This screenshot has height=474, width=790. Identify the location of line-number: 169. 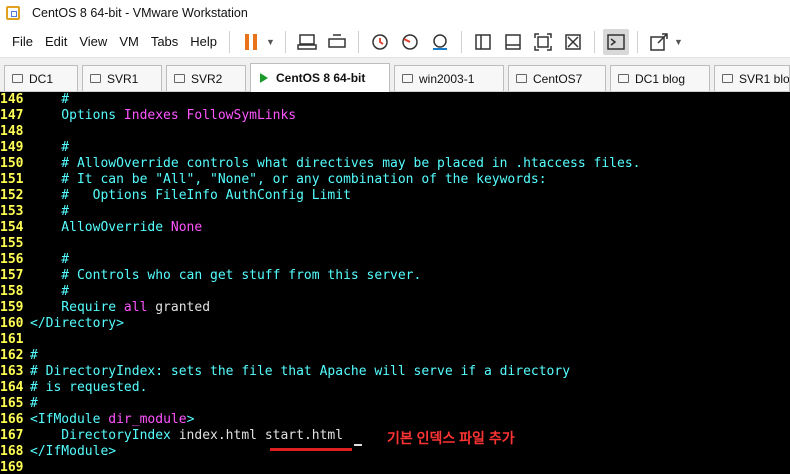
(12, 467).